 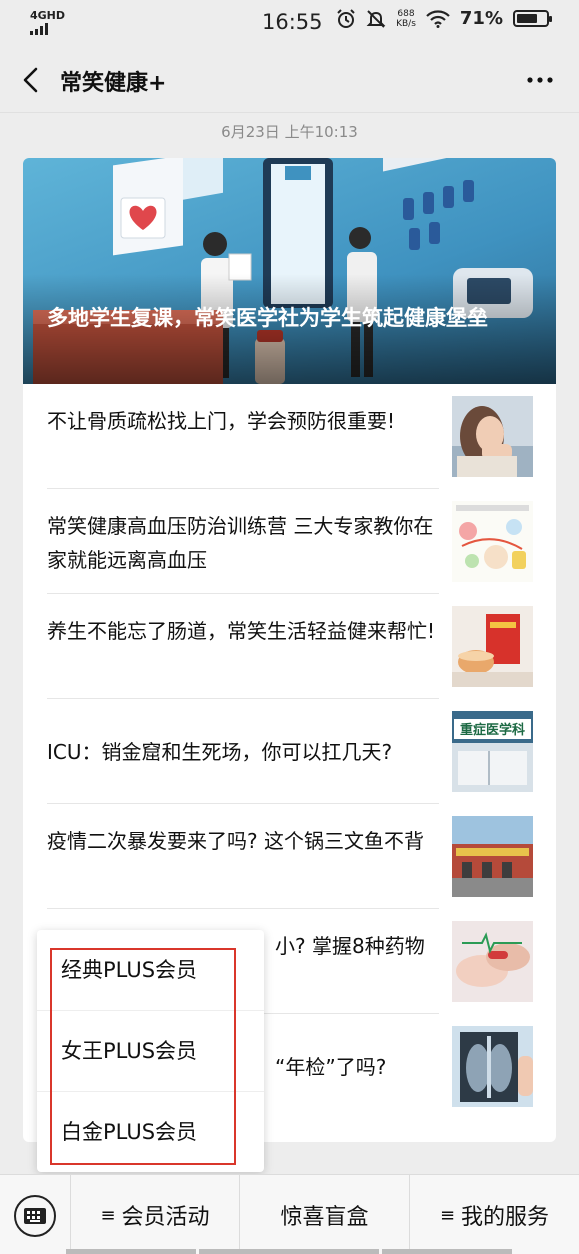 I want to click on menu-my-services: ≡ 我的服务, so click(x=494, y=1214).